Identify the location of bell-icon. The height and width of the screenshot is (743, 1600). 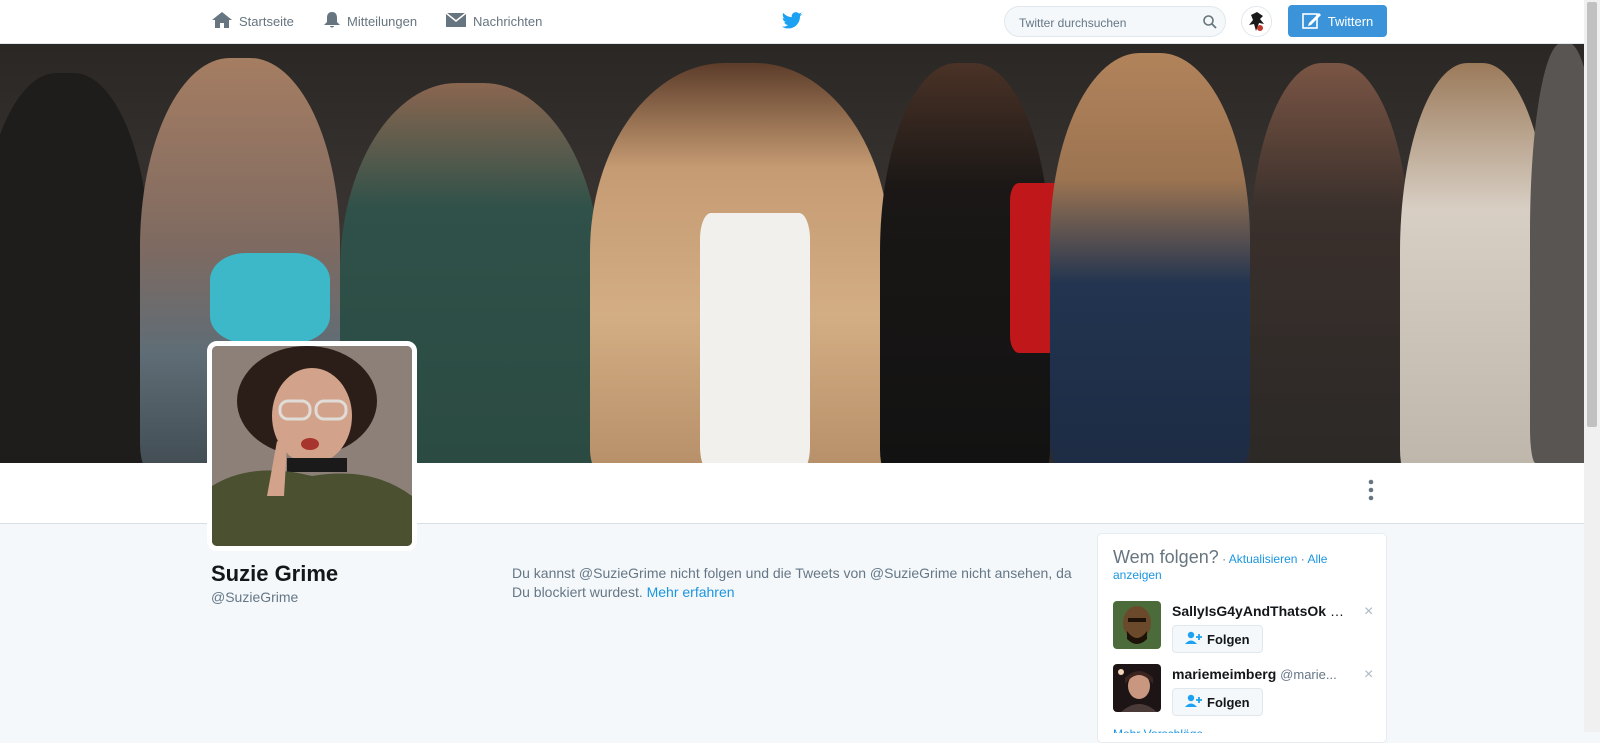
(335, 21).